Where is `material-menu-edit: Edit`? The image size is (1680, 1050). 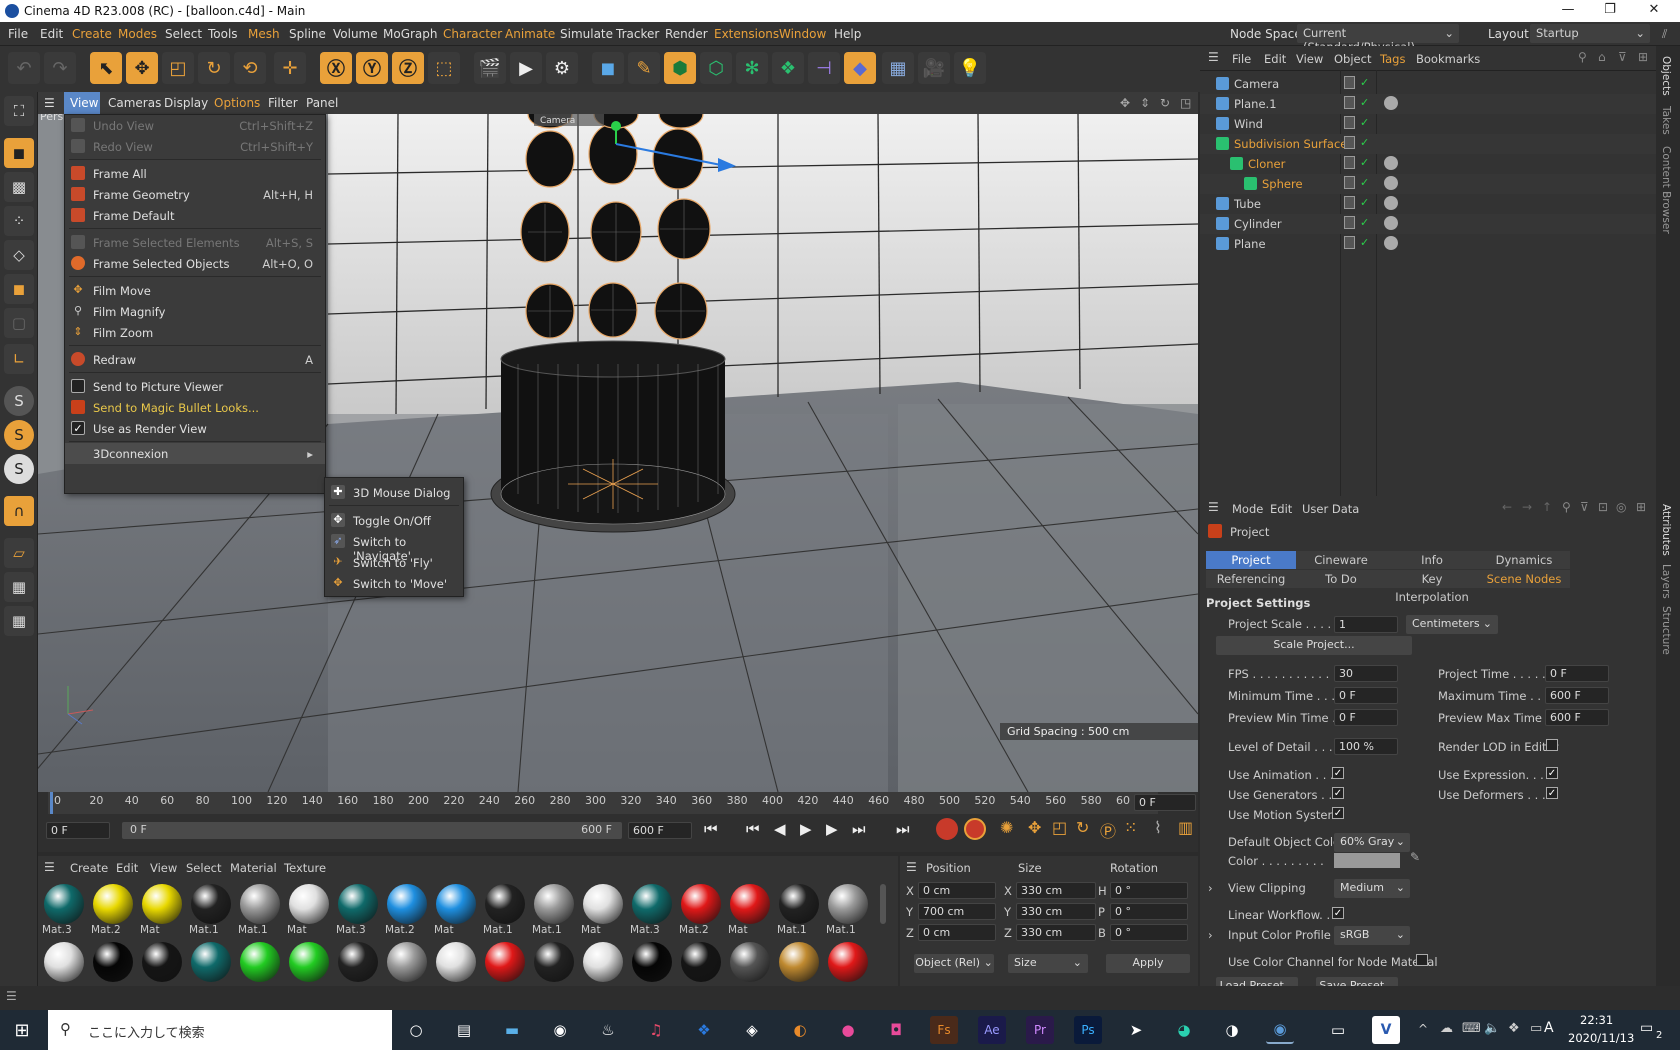
material-menu-edit: Edit is located at coordinates (127, 868).